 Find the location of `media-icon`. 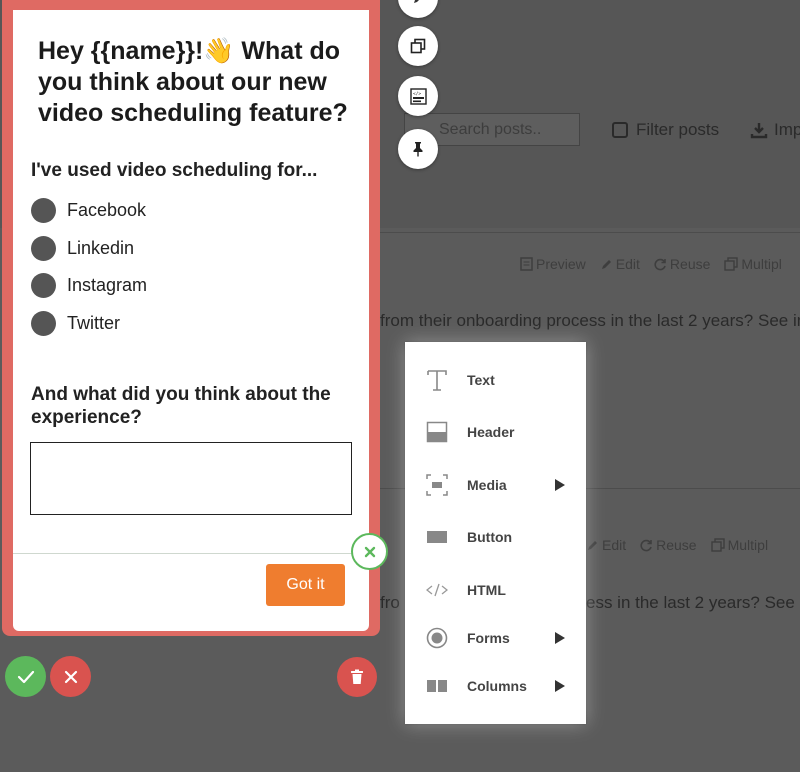

media-icon is located at coordinates (437, 485).